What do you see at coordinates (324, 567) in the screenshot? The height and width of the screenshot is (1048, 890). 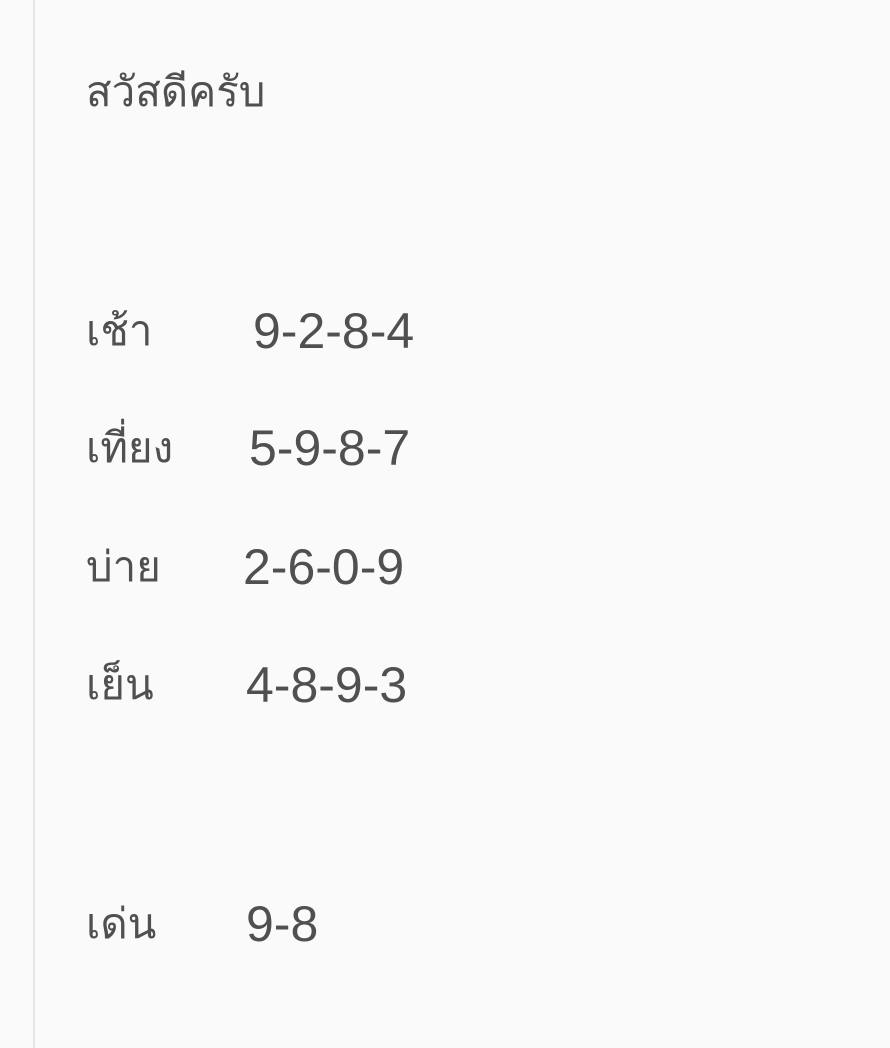 I see `round-numbers: 2-6-0-9` at bounding box center [324, 567].